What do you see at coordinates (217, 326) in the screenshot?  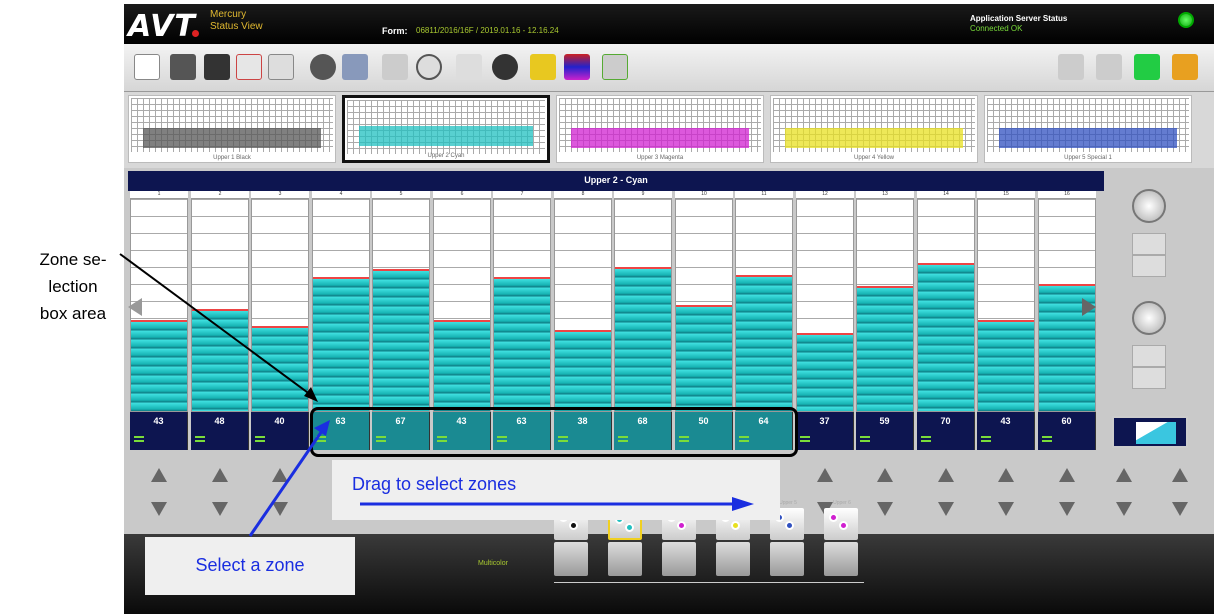 I see `zone-arrow-line` at bounding box center [217, 326].